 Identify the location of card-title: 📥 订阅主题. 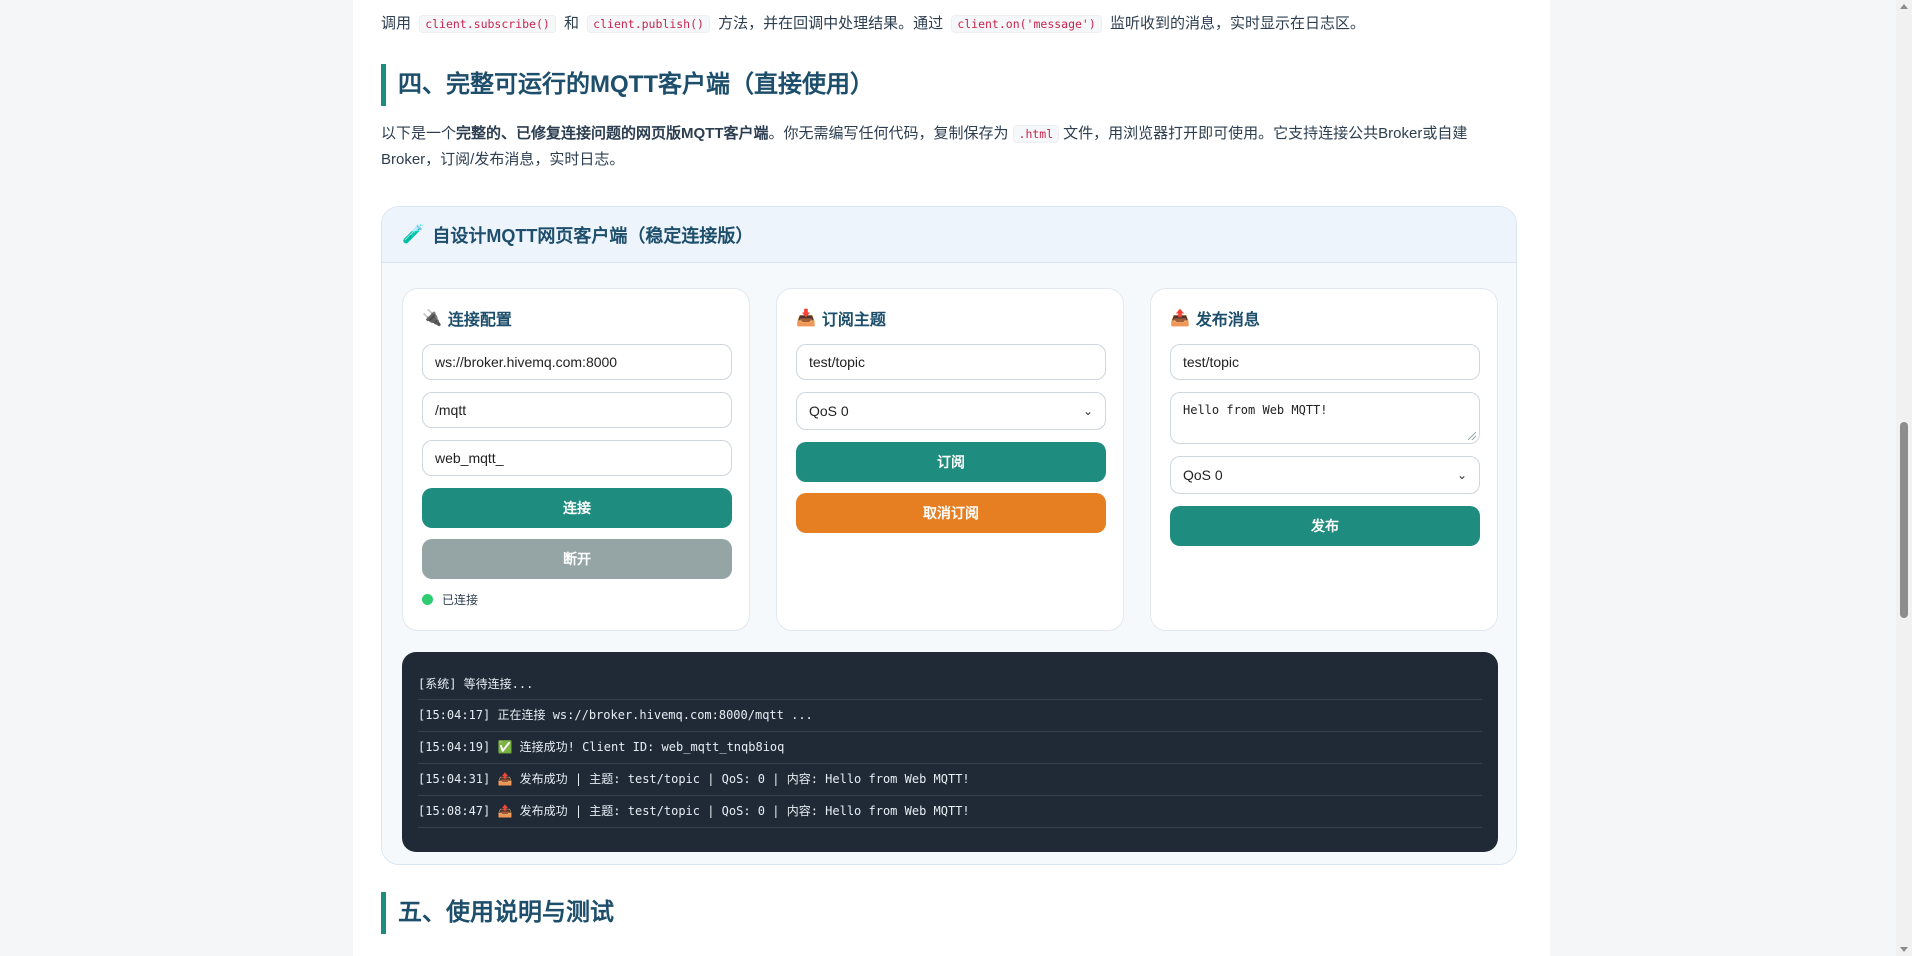
(950, 318).